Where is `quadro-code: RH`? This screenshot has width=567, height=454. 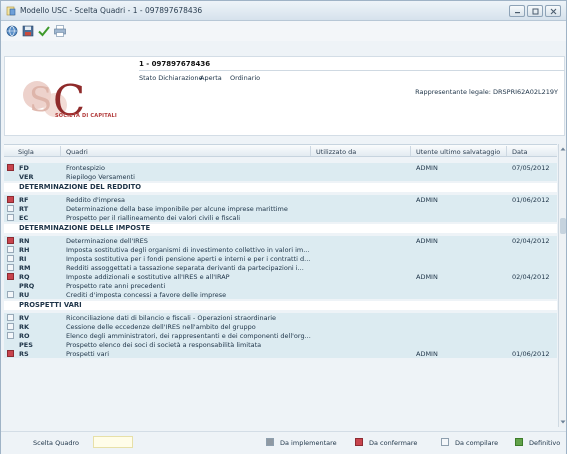
quadro-code: RH is located at coordinates (24, 250).